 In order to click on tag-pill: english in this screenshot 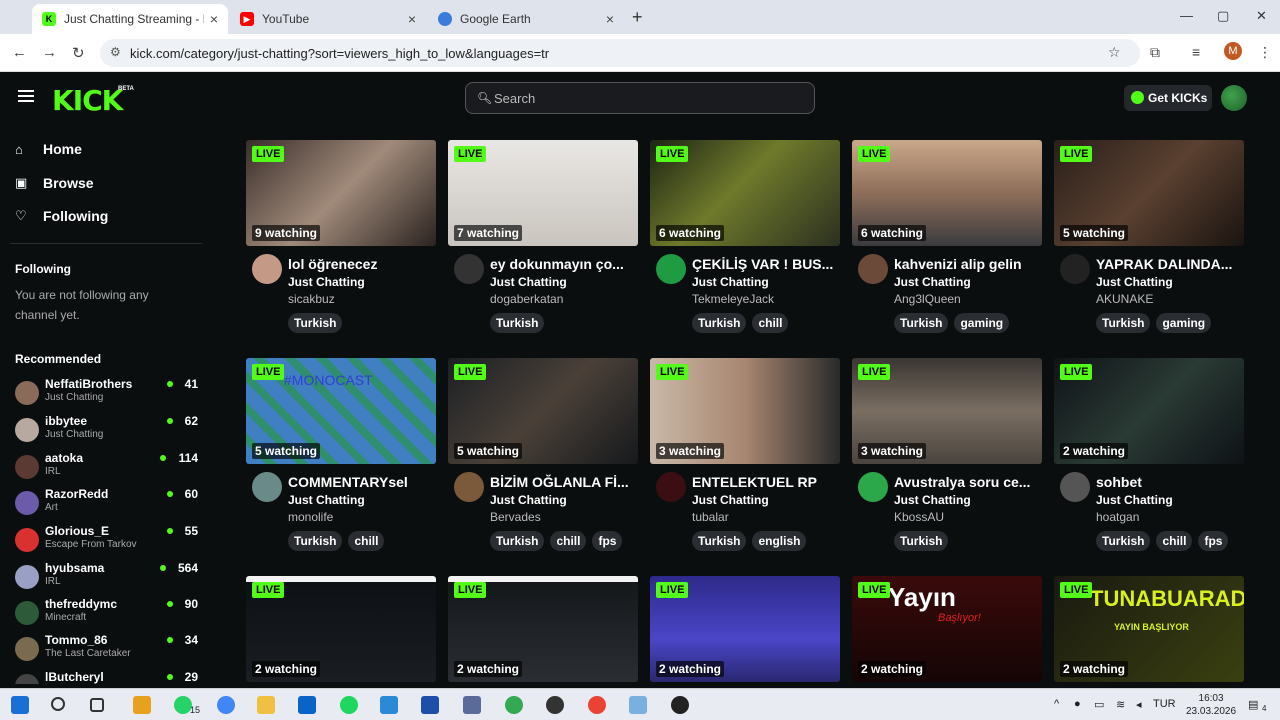, I will do `click(779, 541)`.